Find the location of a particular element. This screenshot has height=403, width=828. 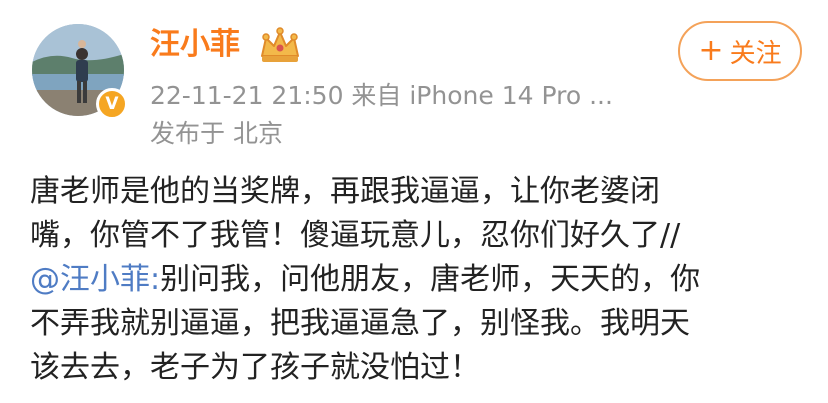

avatar-container: V is located at coordinates (80, 72).